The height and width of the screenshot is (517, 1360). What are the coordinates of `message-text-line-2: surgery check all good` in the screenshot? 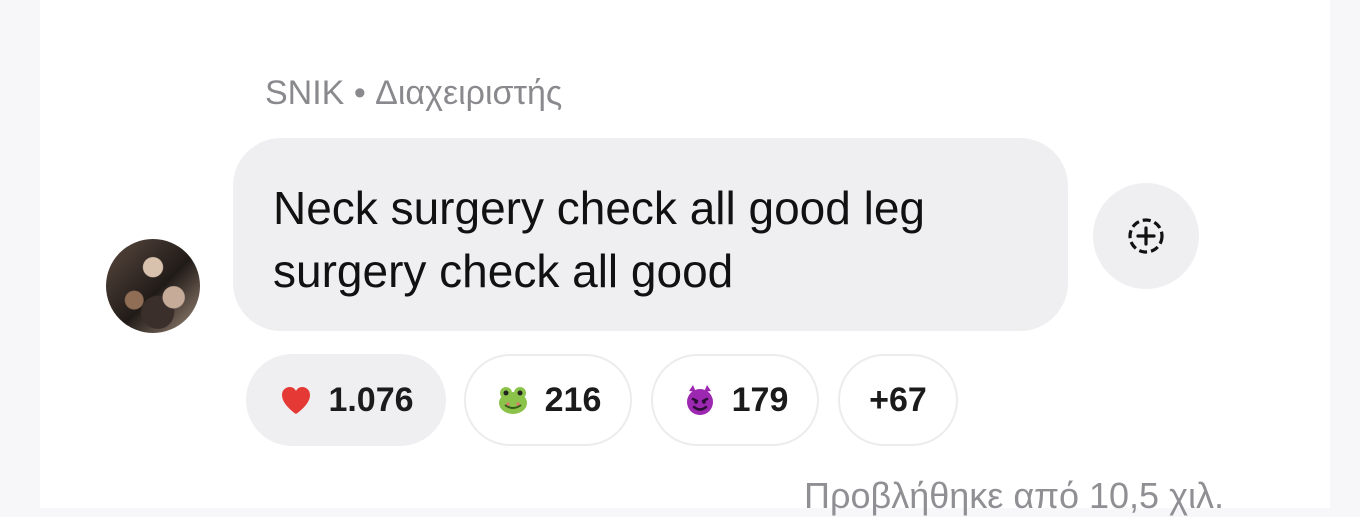 It's located at (503, 271).